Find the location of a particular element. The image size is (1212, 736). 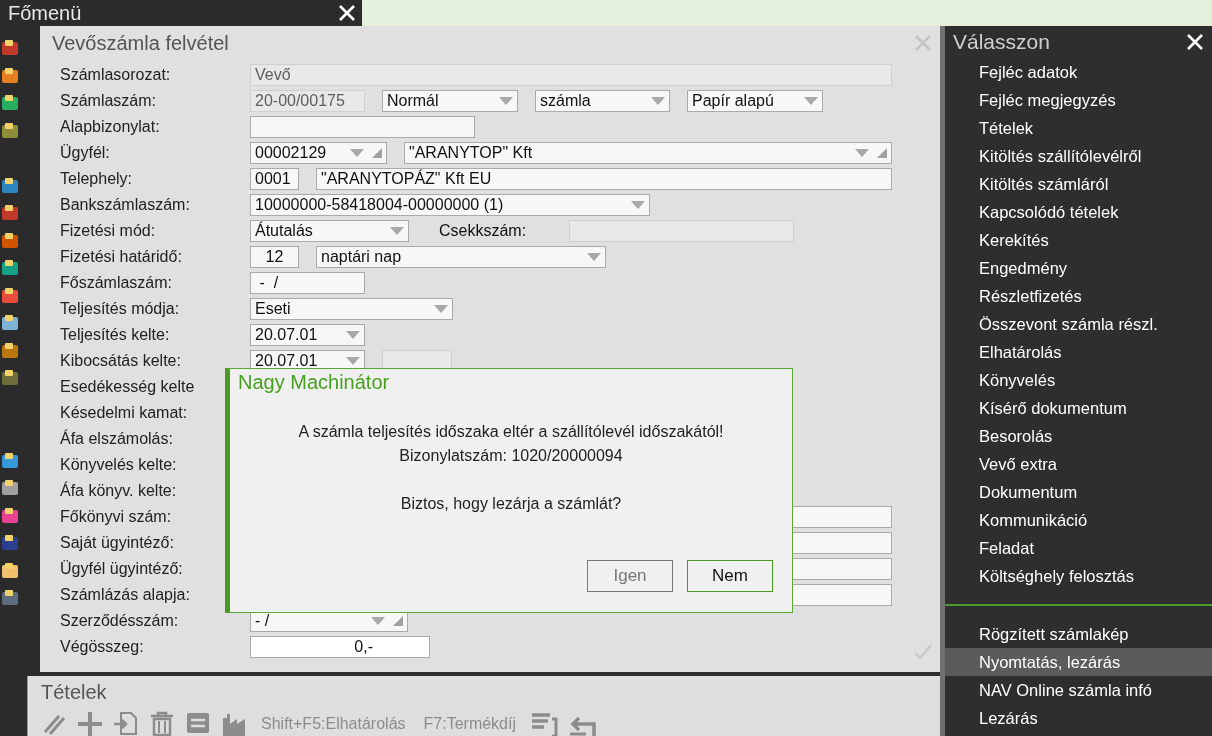

field-label: Ügyfél: is located at coordinates (85, 153).